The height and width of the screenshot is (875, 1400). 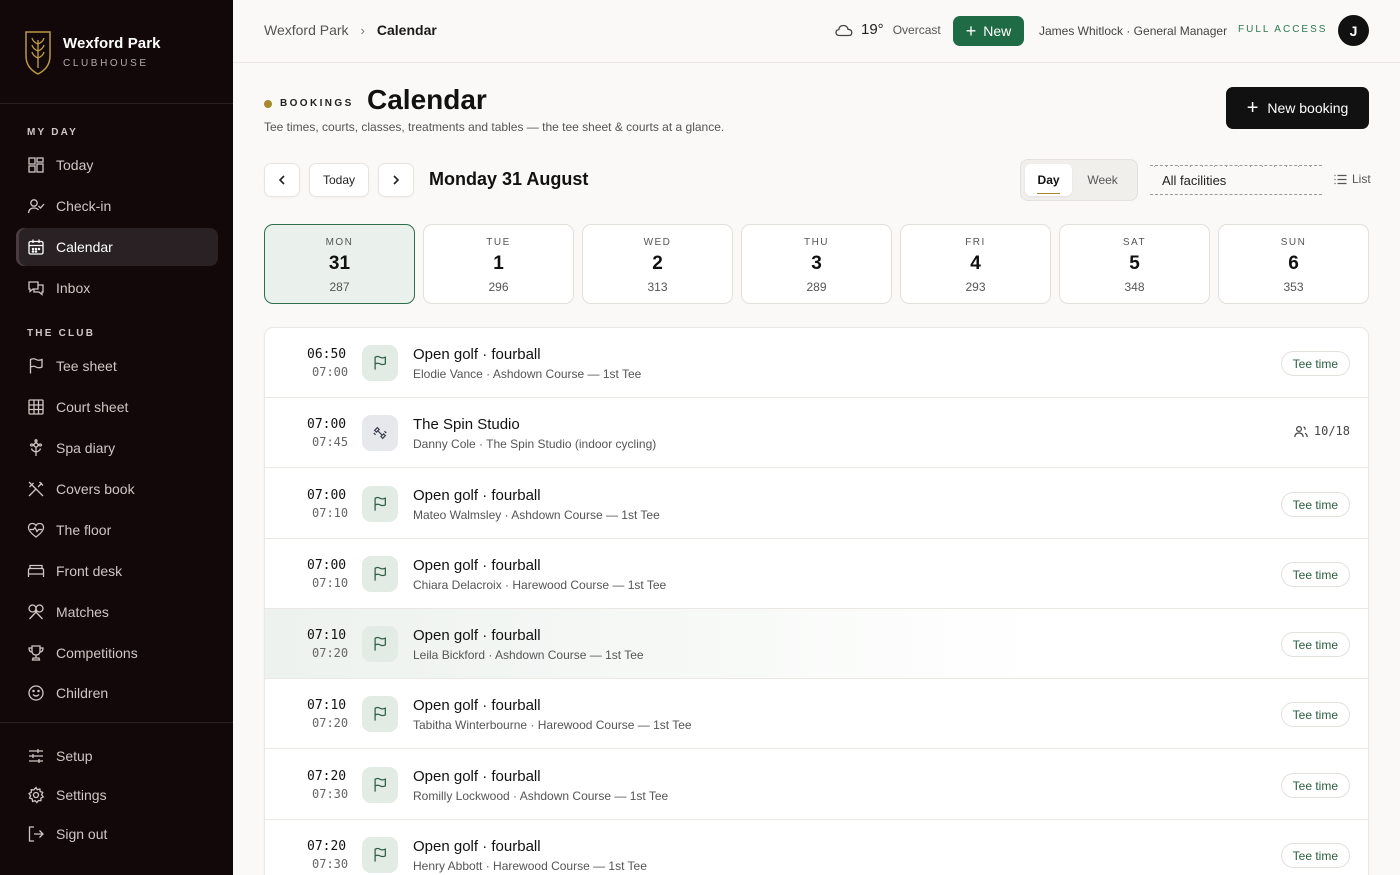 What do you see at coordinates (317, 103) in the screenshot?
I see `eyebrow-label: BOOKINGS` at bounding box center [317, 103].